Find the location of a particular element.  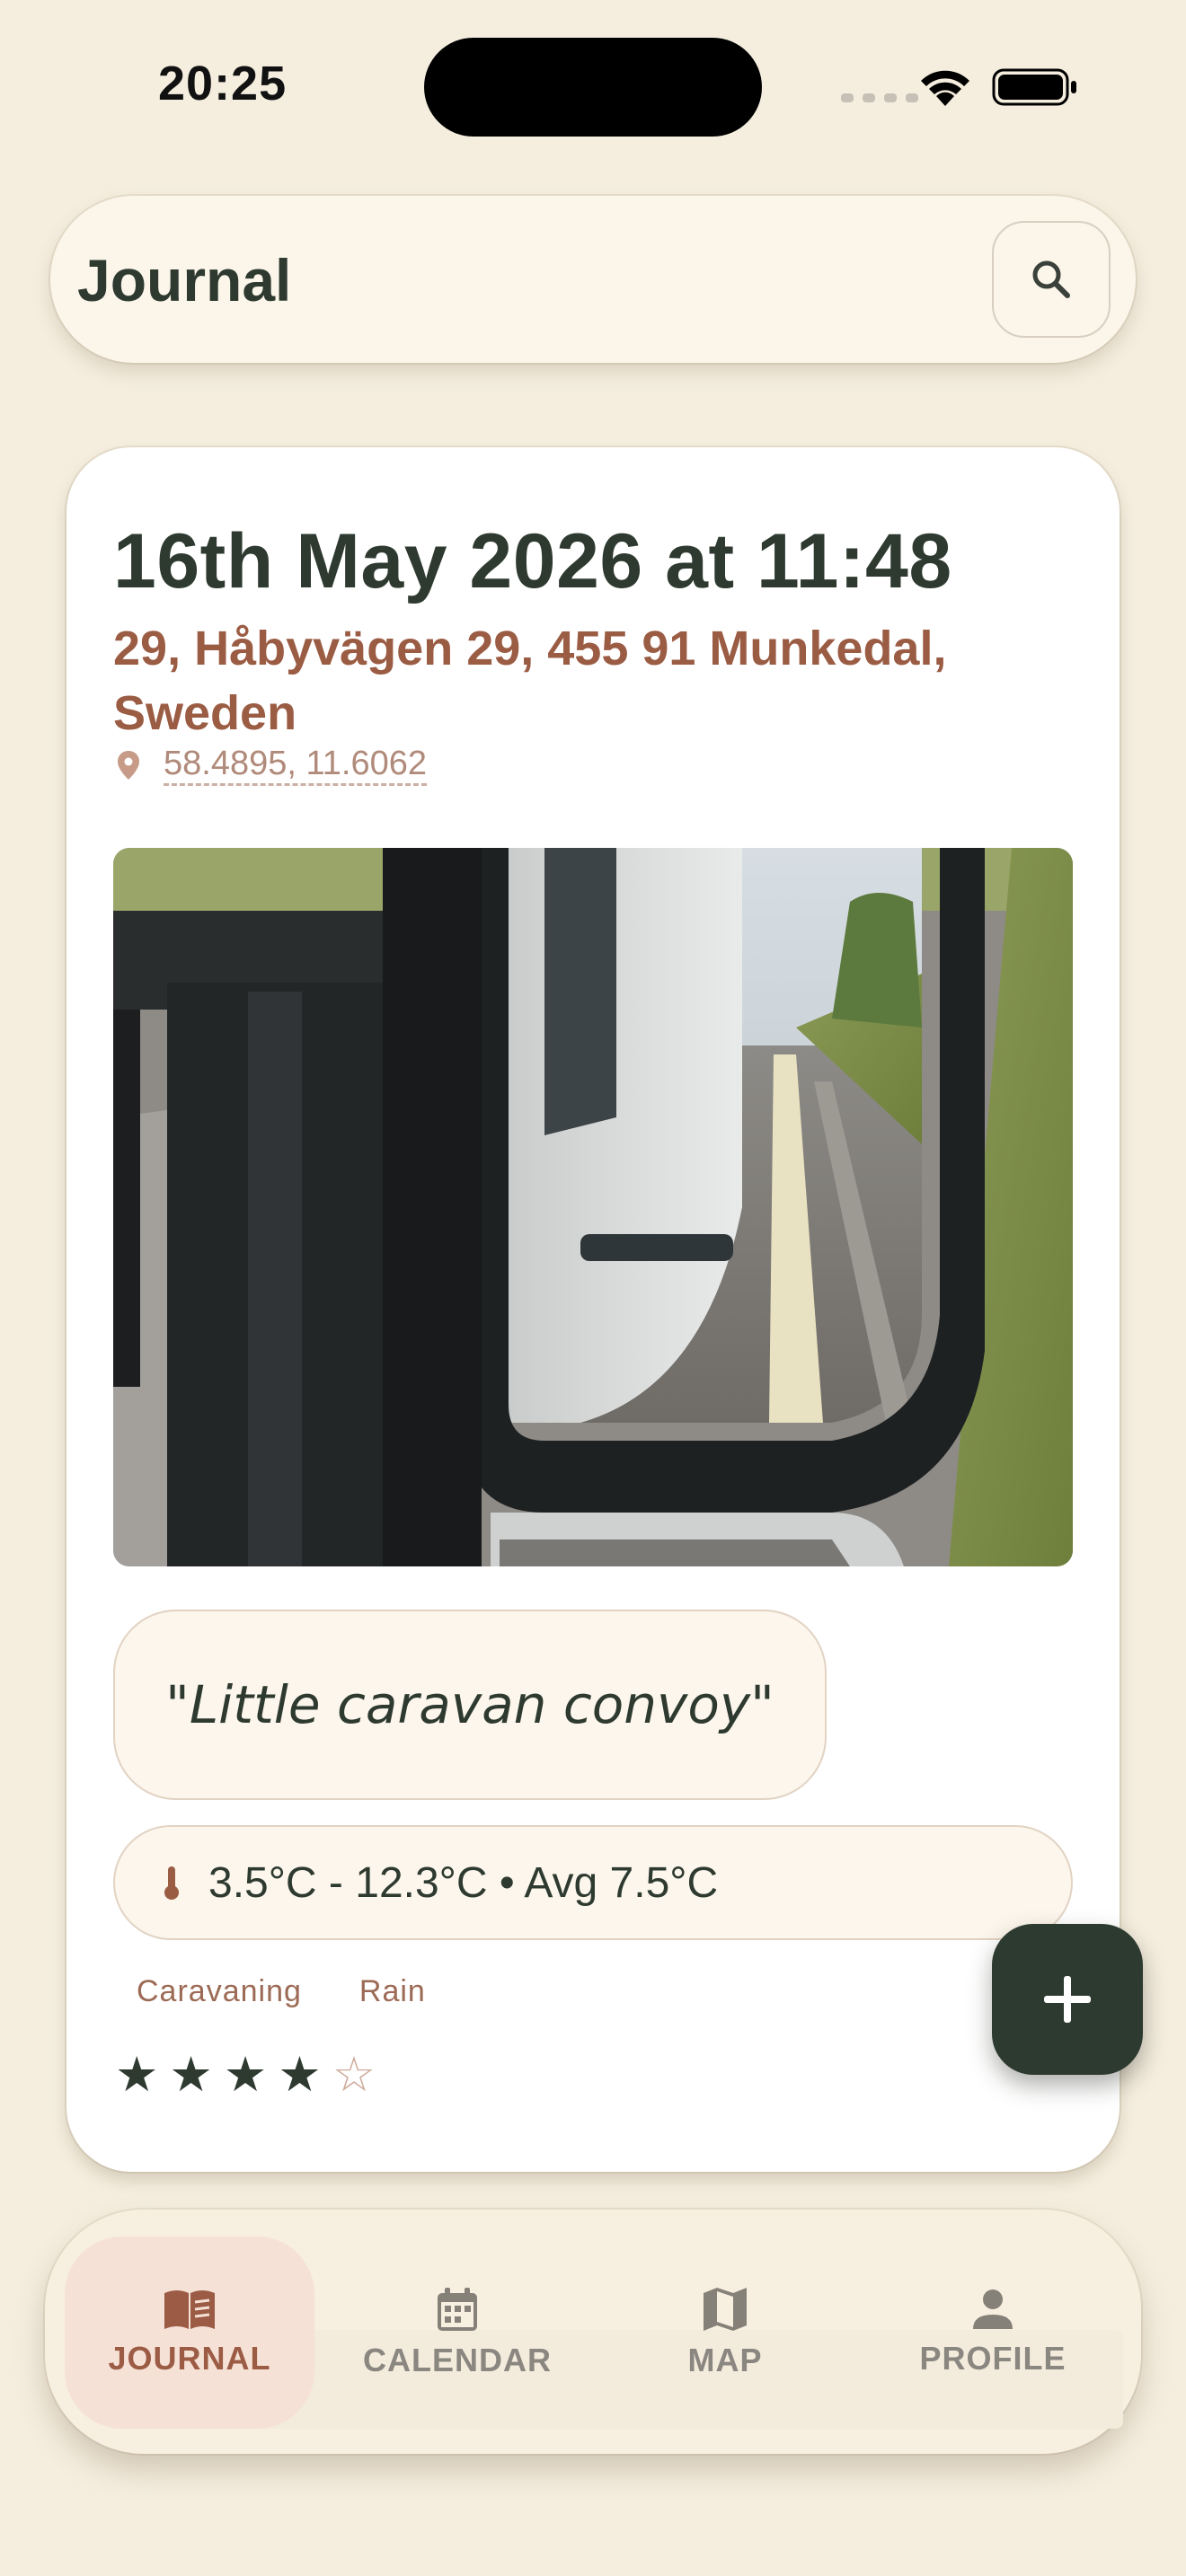

status-time: 20:25 is located at coordinates (223, 83).